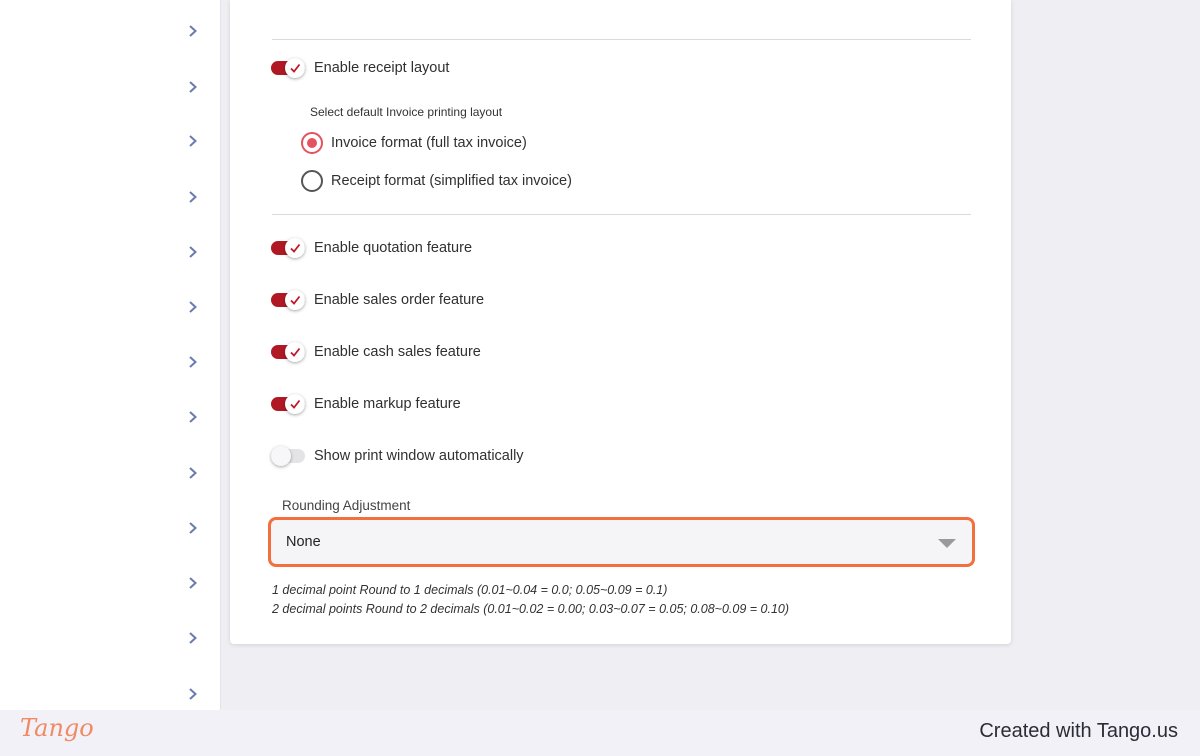 The width and height of the screenshot is (1200, 756). I want to click on invoice-format-option: Invoice format (full tax invoice), so click(414, 143).